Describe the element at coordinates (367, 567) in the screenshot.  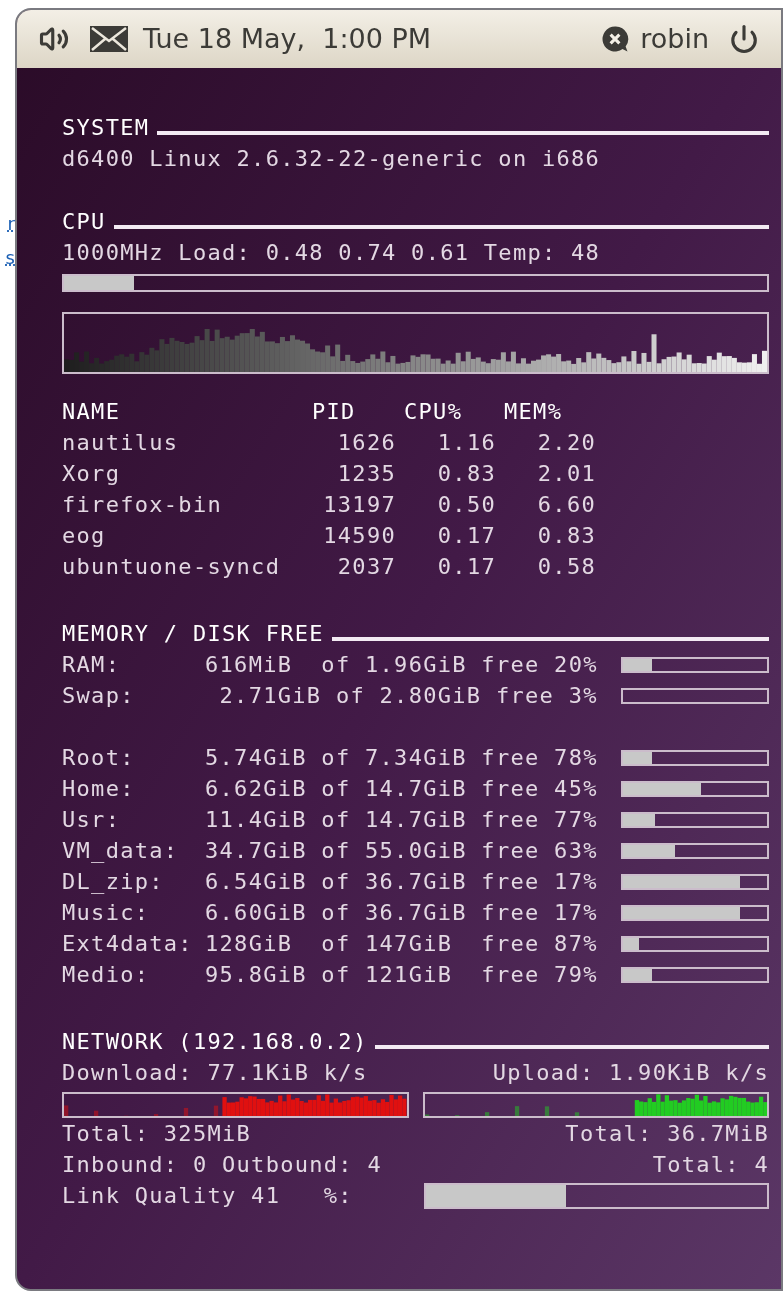
I see `process-cell-text: 2037` at that location.